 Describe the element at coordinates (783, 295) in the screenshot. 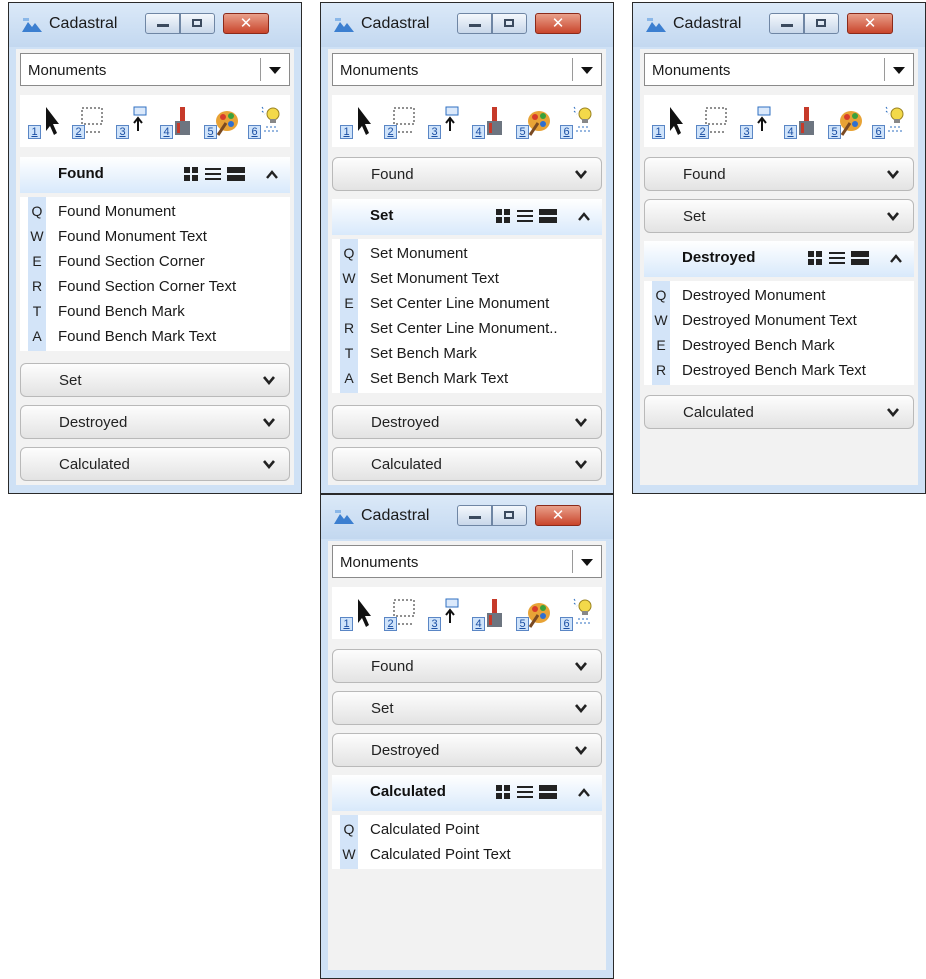

I see `list-item: Q Destroyed Monument` at that location.